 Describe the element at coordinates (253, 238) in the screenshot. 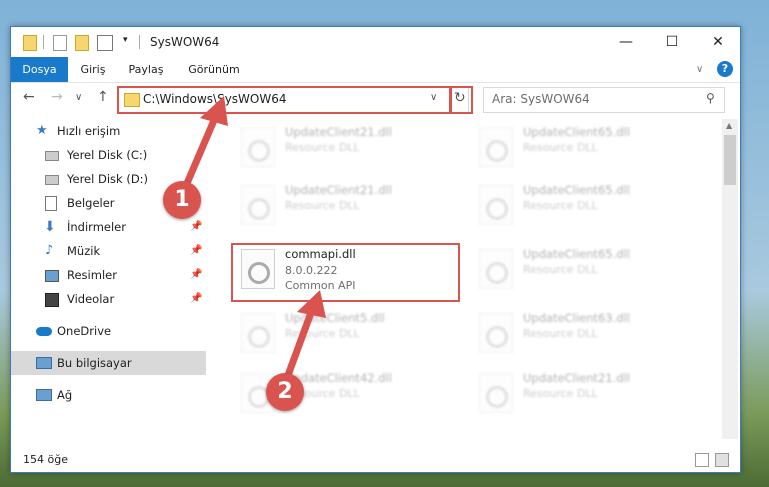

I see `annotation-arrows` at that location.